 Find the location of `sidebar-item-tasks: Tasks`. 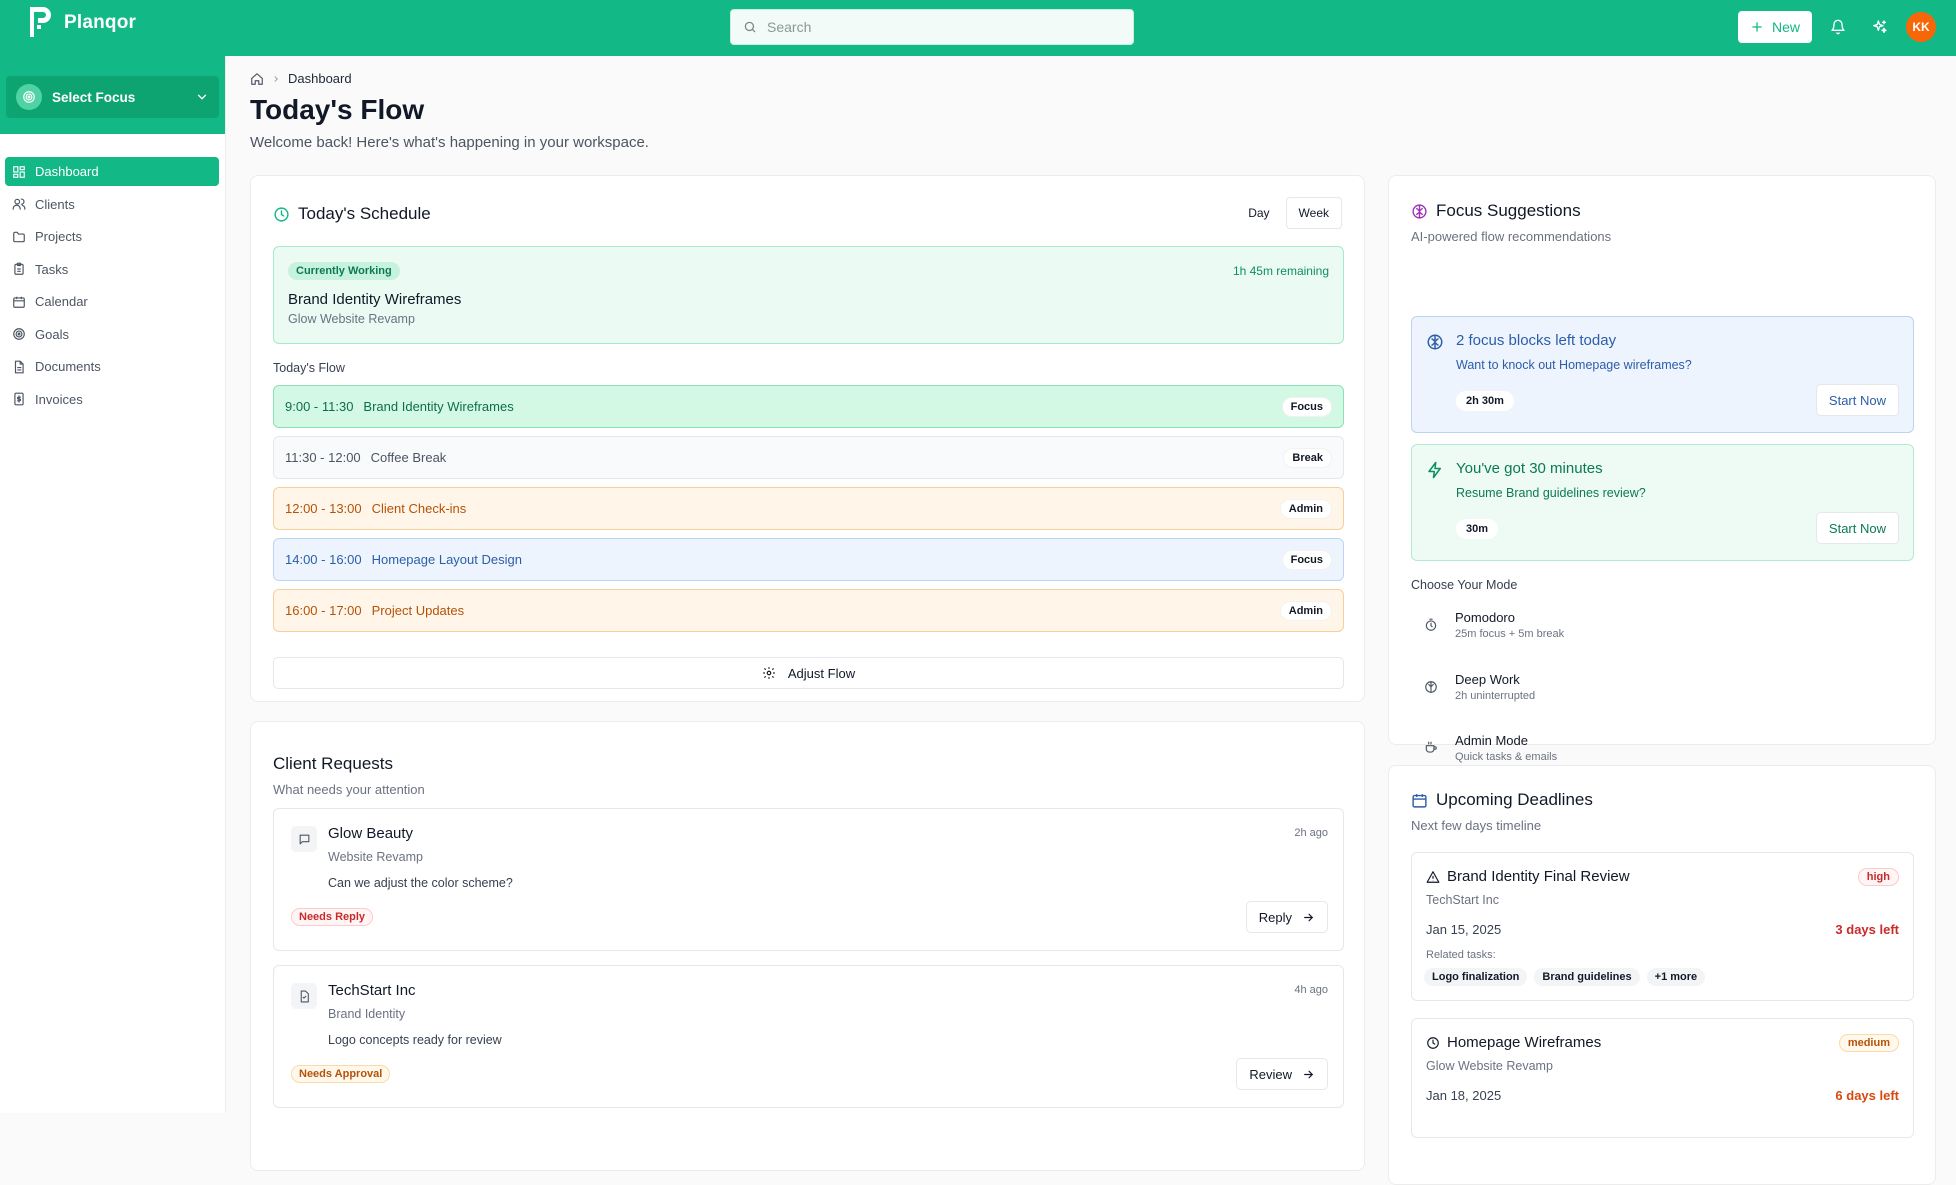

sidebar-item-tasks: Tasks is located at coordinates (112, 269).